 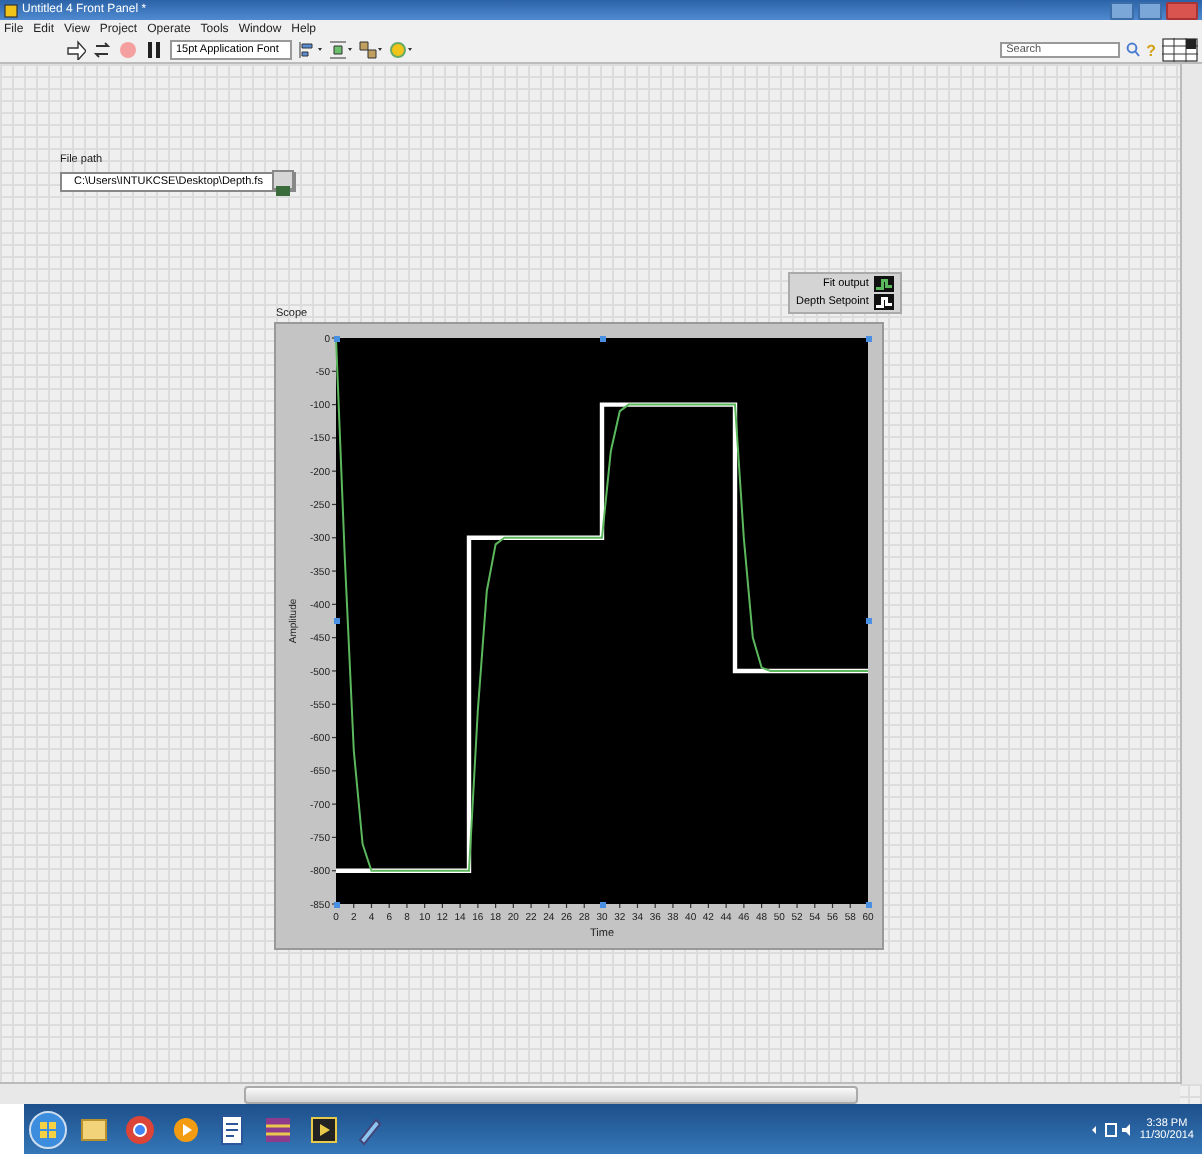 What do you see at coordinates (283, 190) in the screenshot?
I see `folder-icon` at bounding box center [283, 190].